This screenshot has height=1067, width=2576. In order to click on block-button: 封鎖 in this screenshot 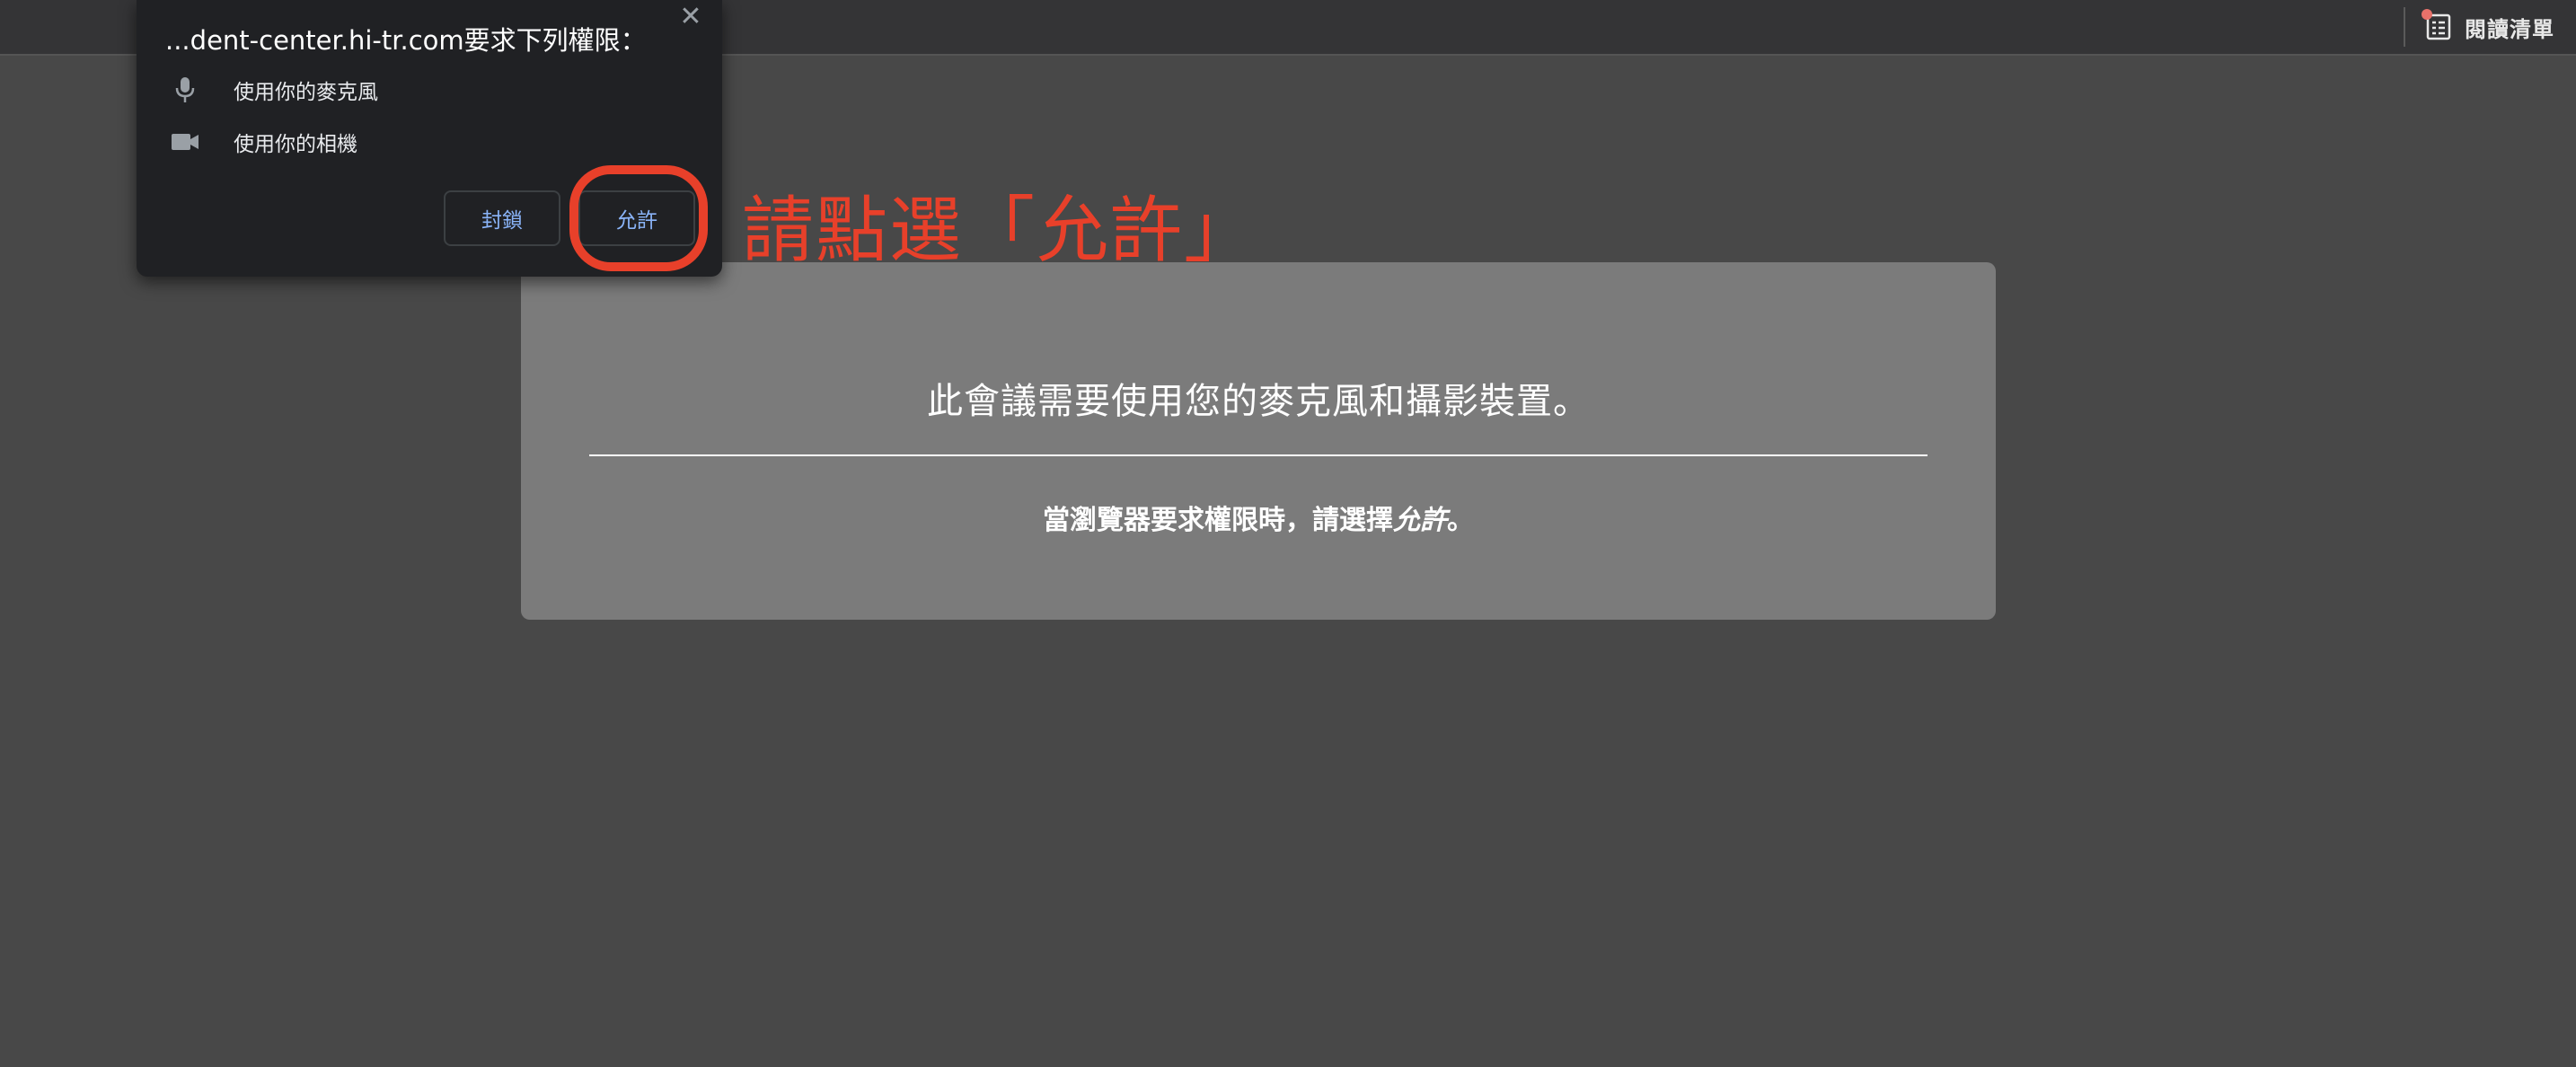, I will do `click(502, 218)`.